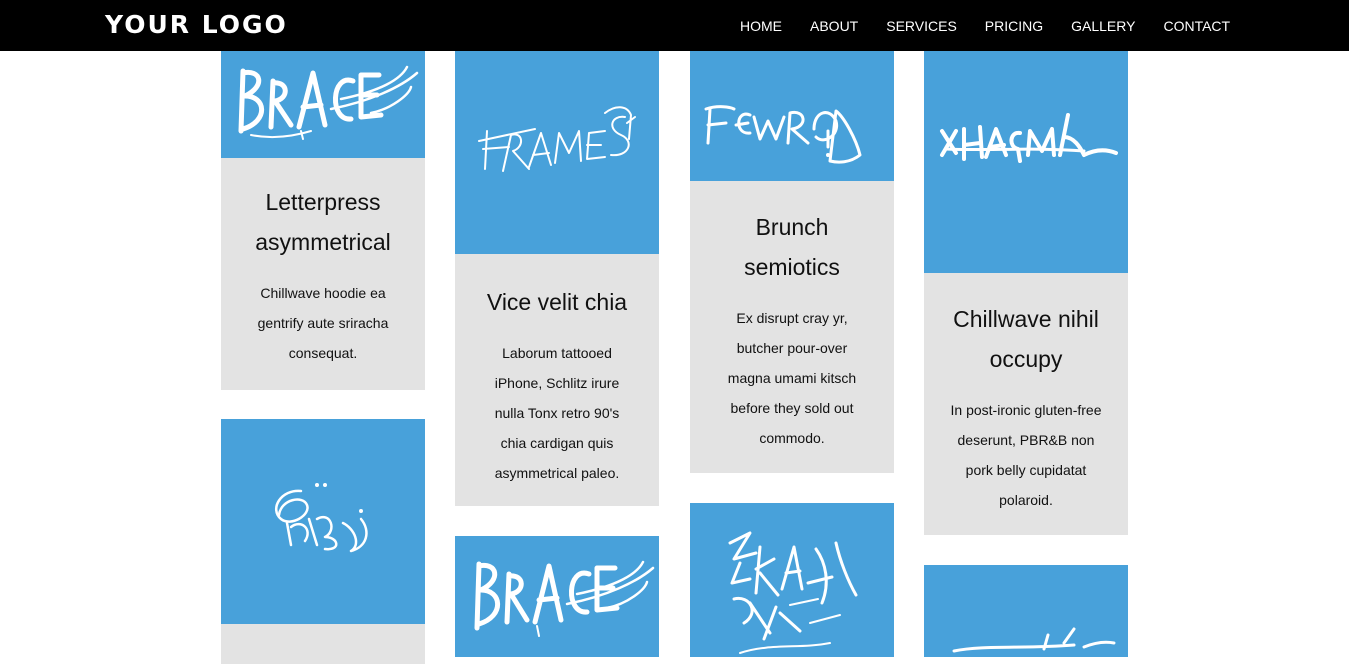 The image size is (1349, 664). What do you see at coordinates (1103, 26) in the screenshot?
I see `nav-gallery: GALLERY` at bounding box center [1103, 26].